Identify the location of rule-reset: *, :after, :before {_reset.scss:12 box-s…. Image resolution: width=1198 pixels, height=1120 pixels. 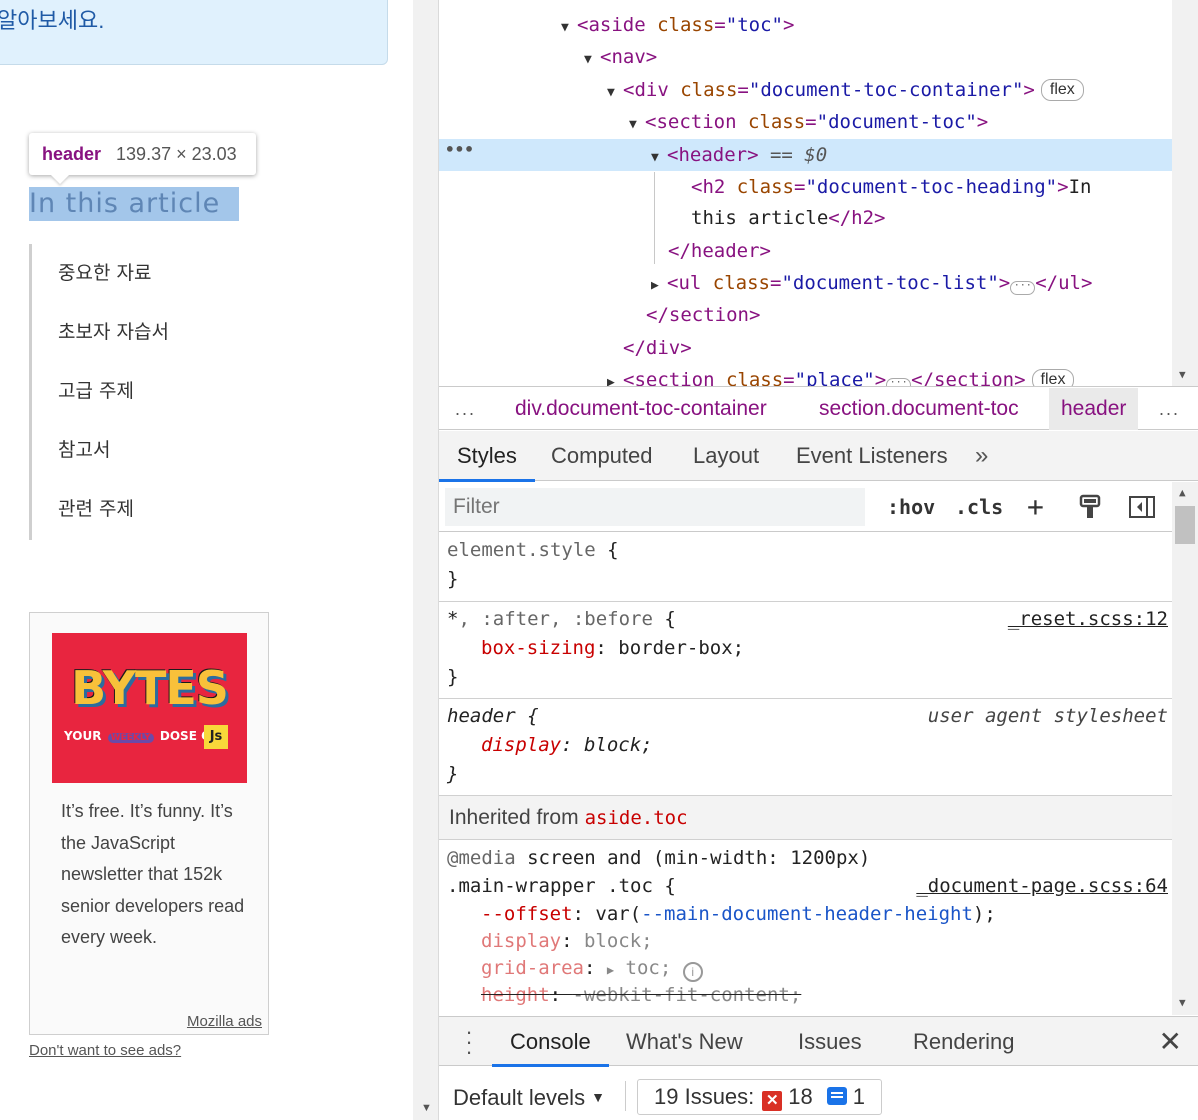
(805, 650).